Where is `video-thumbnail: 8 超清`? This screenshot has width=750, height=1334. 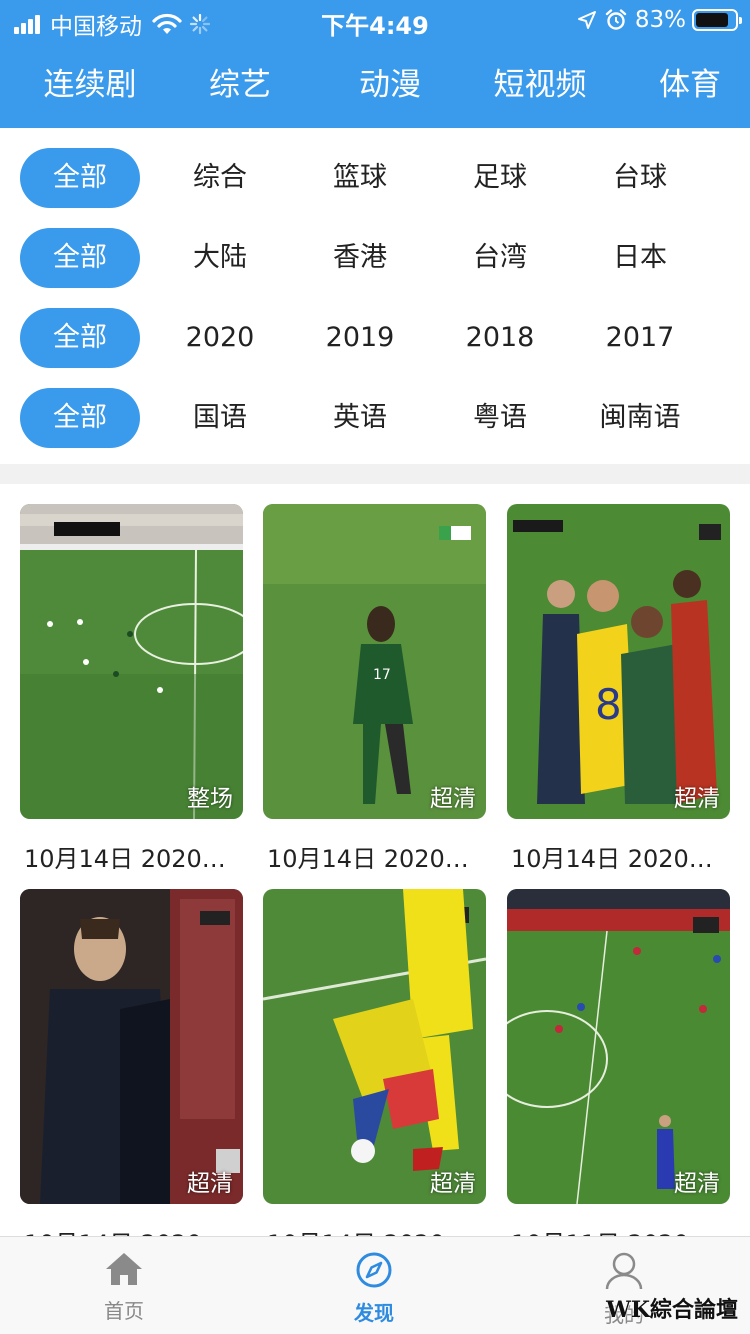 video-thumbnail: 8 超清 is located at coordinates (618, 661).